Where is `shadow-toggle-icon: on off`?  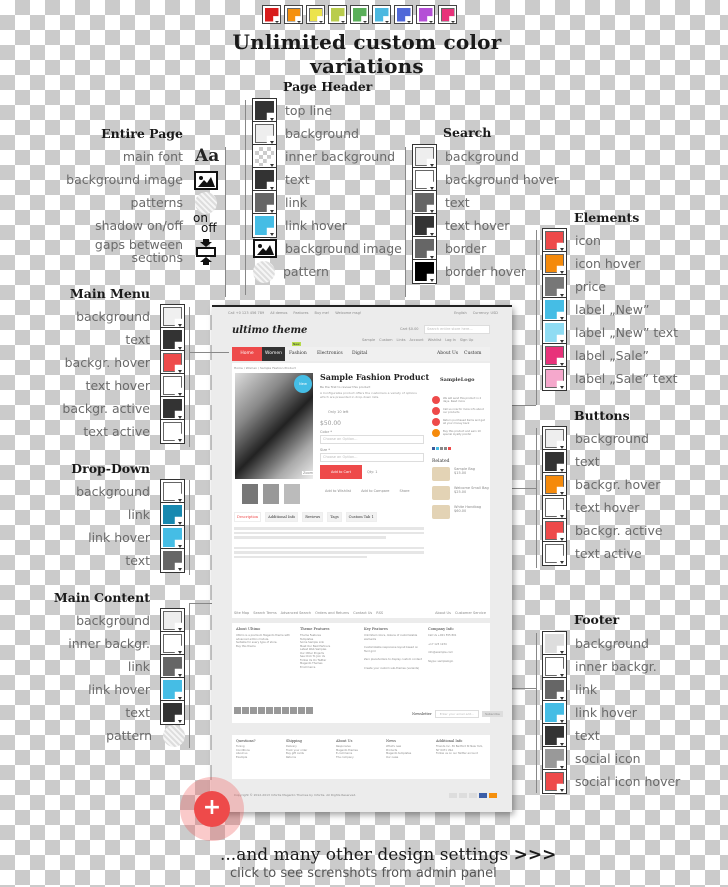 shadow-toggle-icon: on off is located at coordinates (205, 223).